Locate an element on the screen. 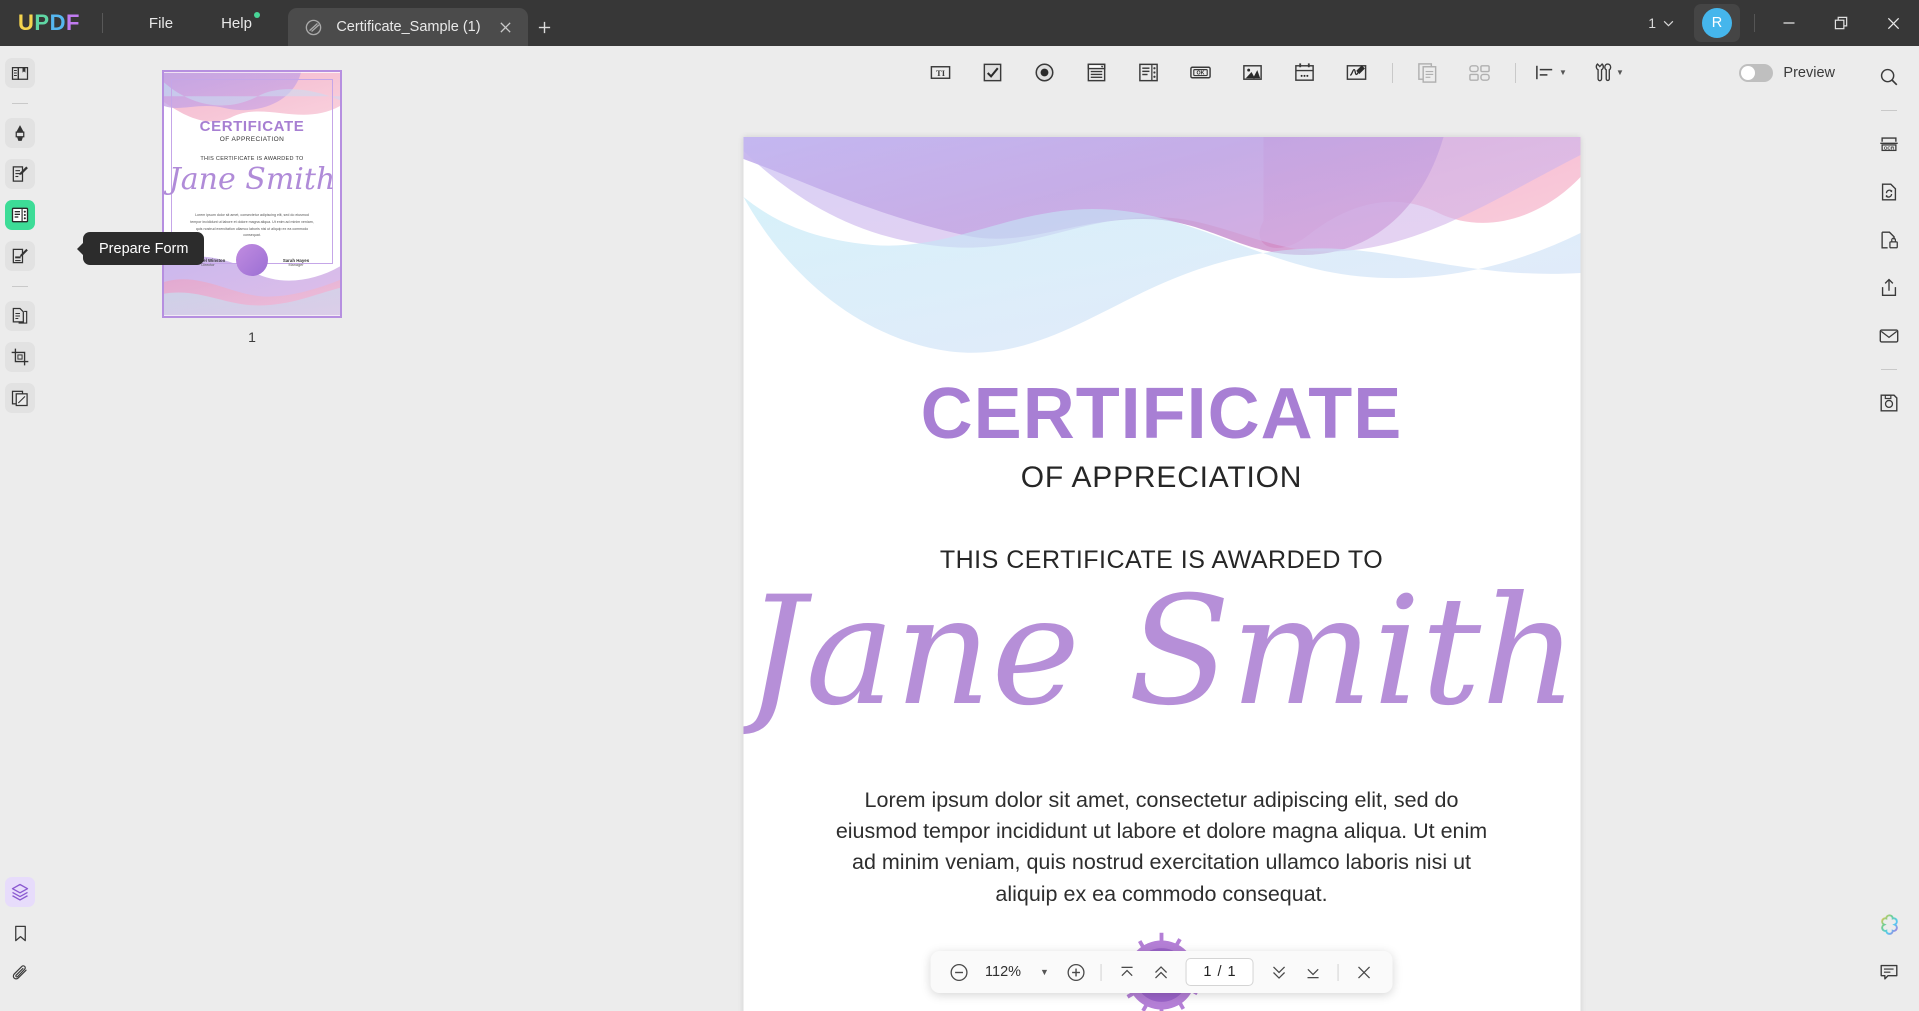 This screenshot has height=1011, width=1919. image-field-icon is located at coordinates (1252, 72).